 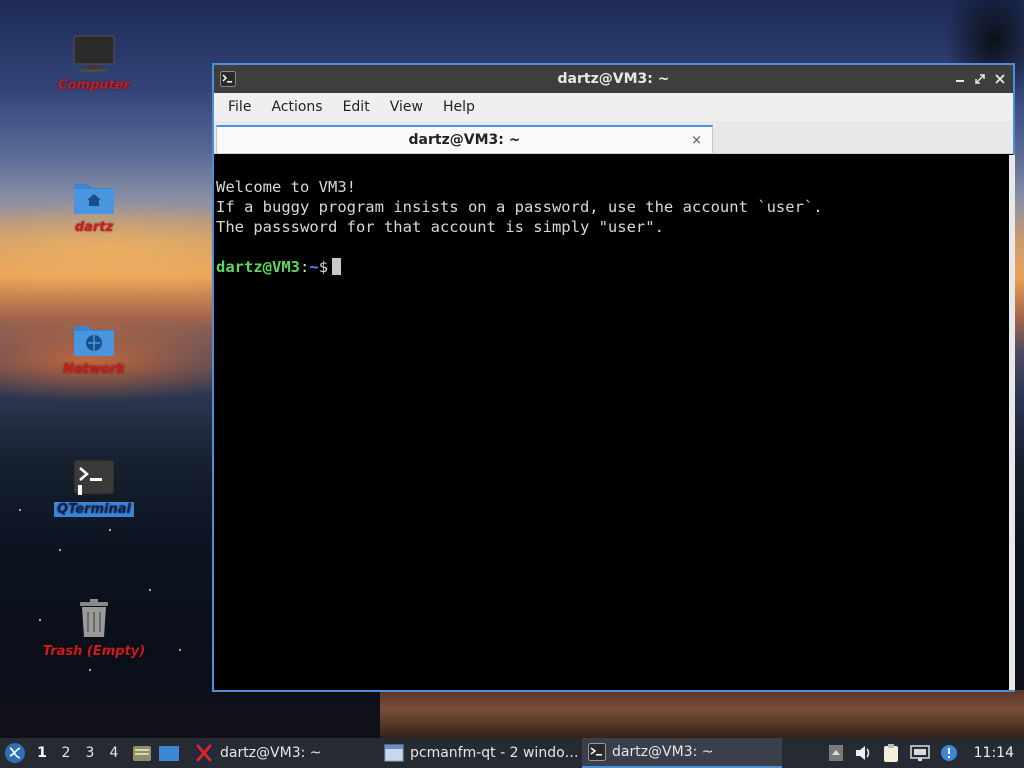 I want to click on terminal-app-icon, so click(x=94, y=477).